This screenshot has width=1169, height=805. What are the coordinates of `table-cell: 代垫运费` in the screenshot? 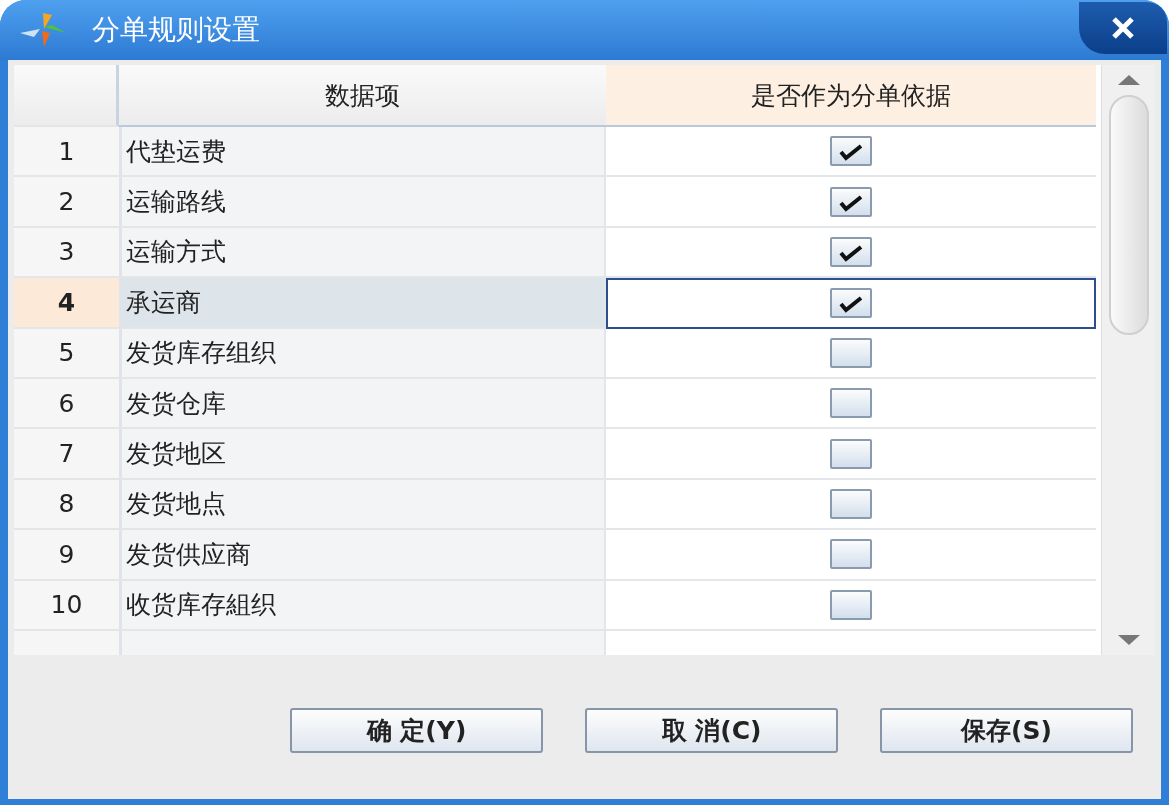 It's located at (362, 152).